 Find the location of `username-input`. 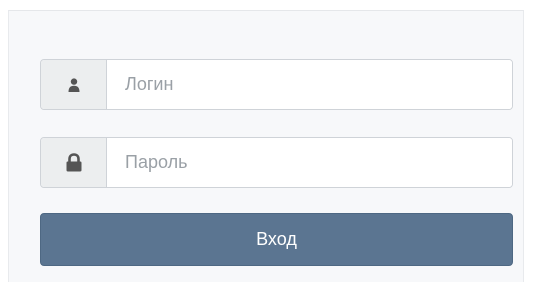

username-input is located at coordinates (309, 84).